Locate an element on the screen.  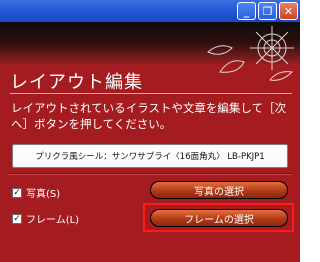
page-title: レイアウト編集 is located at coordinates (76, 82).